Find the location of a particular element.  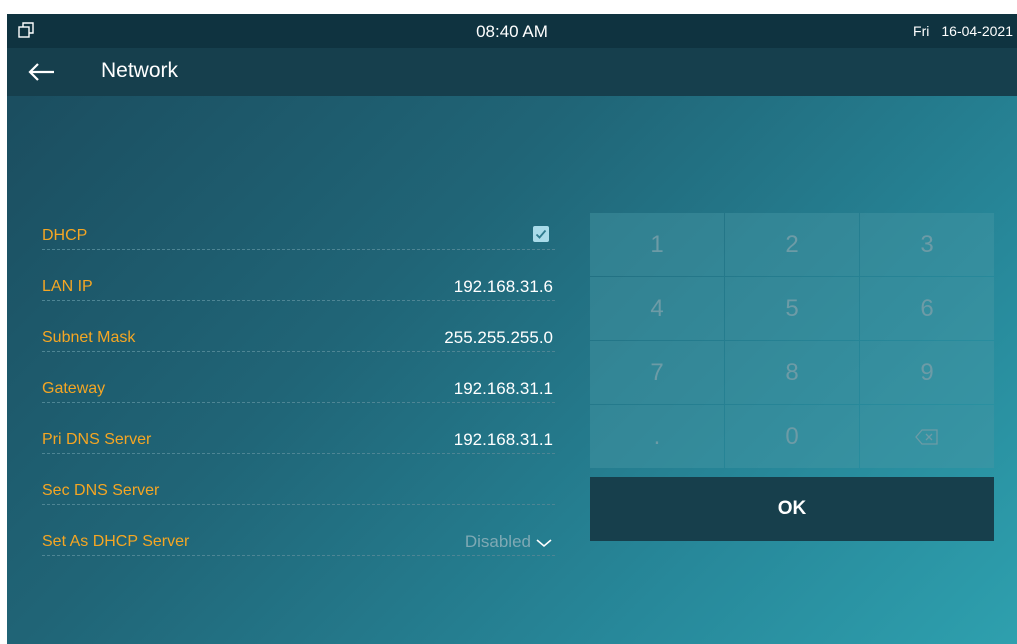

dhcp-server-dropdown: Disabled is located at coordinates (509, 542).